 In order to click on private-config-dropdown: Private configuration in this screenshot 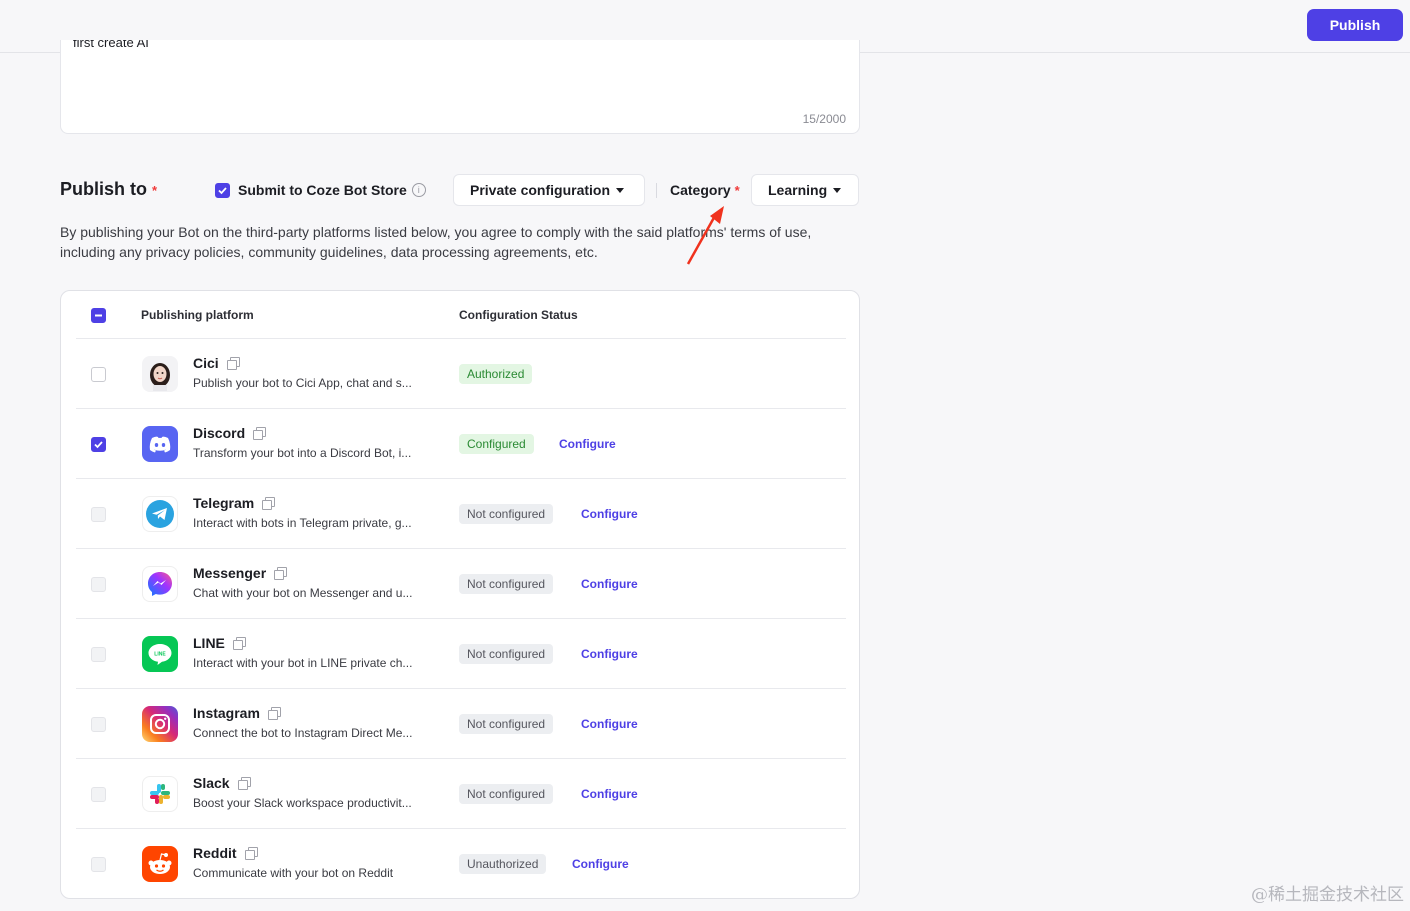, I will do `click(549, 190)`.